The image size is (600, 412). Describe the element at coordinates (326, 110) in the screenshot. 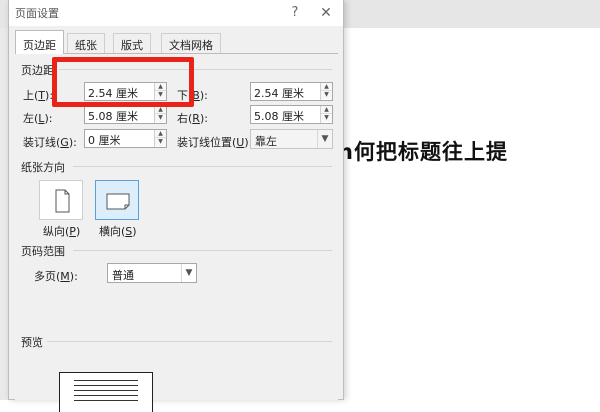

I see `right-margin-up-icon: ▲` at that location.